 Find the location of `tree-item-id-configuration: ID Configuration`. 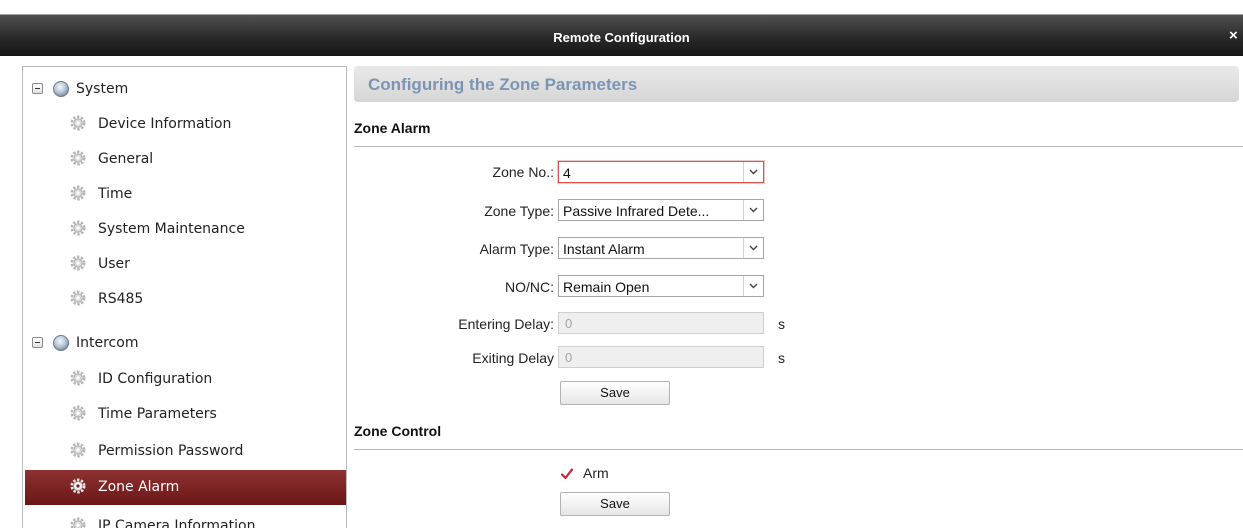

tree-item-id-configuration: ID Configuration is located at coordinates (184, 379).